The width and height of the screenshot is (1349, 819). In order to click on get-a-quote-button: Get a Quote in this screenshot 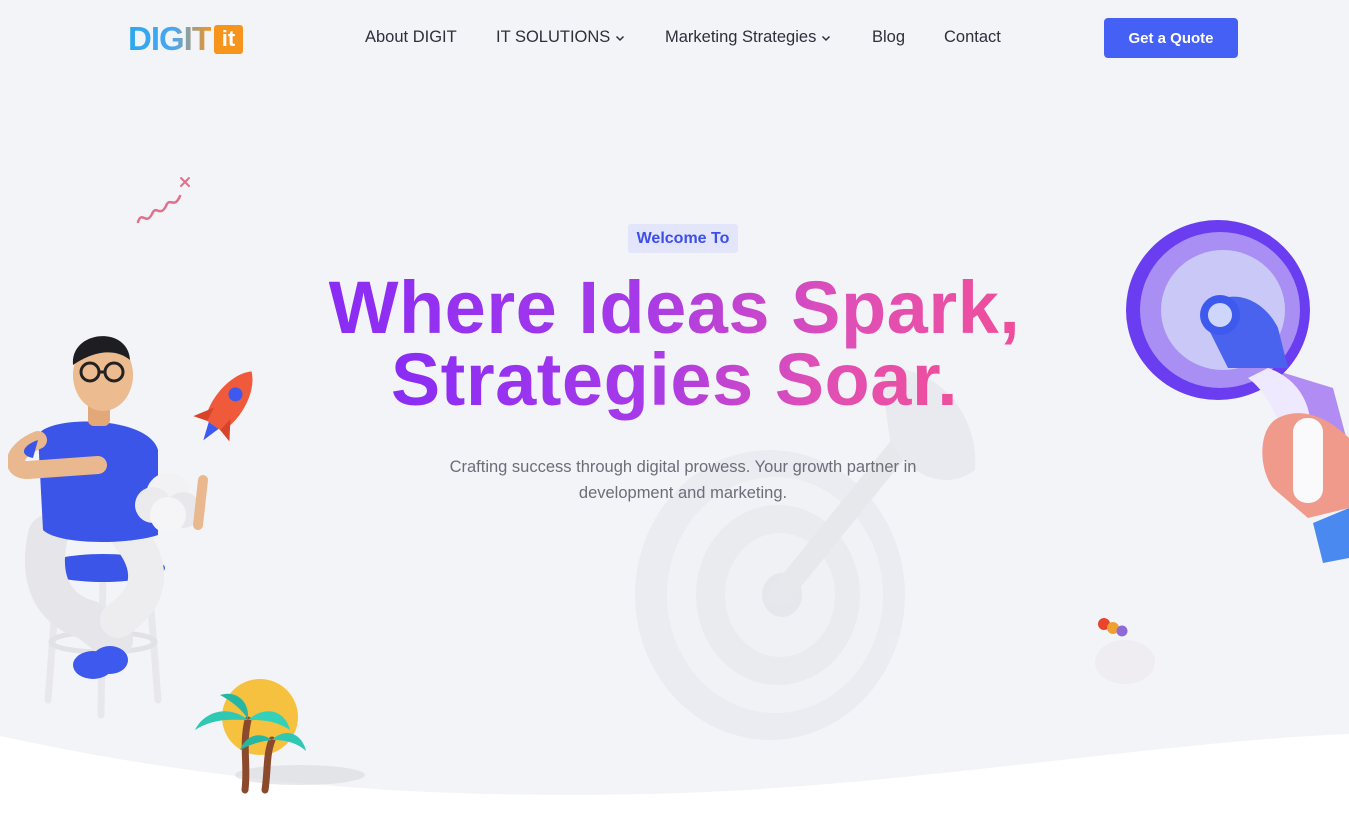, I will do `click(1171, 38)`.